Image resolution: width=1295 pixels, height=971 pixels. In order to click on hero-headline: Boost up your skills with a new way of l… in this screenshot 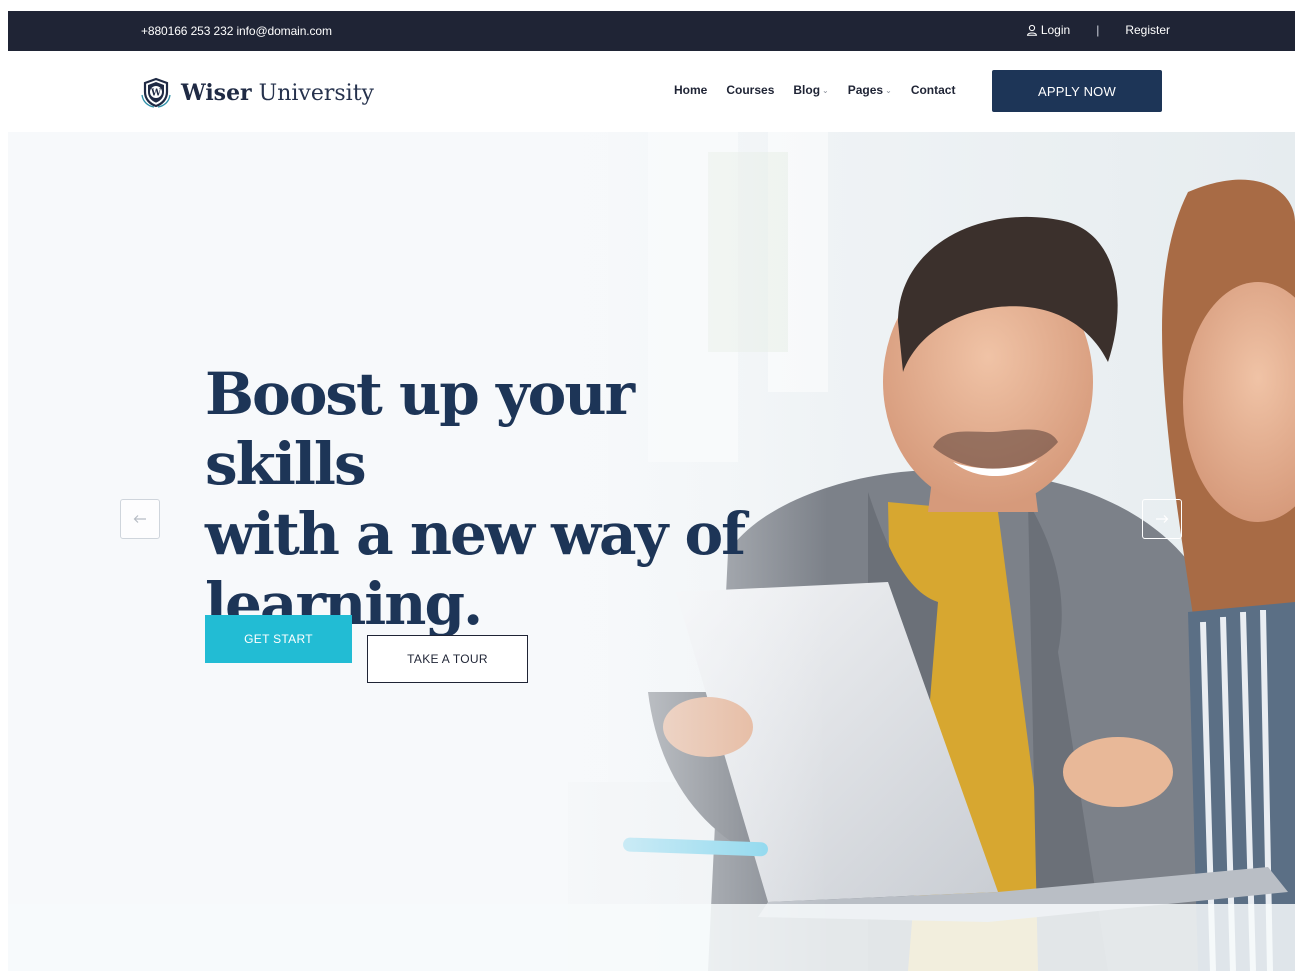, I will do `click(485, 499)`.